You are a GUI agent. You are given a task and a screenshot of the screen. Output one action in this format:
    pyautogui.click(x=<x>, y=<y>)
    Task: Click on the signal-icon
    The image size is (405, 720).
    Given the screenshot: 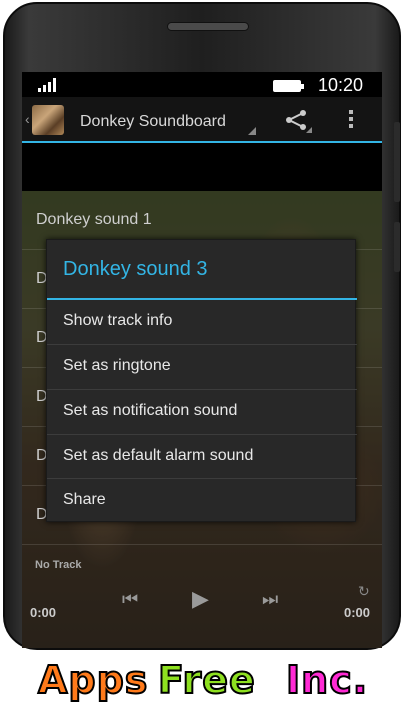 What is the action you would take?
    pyautogui.click(x=47, y=85)
    